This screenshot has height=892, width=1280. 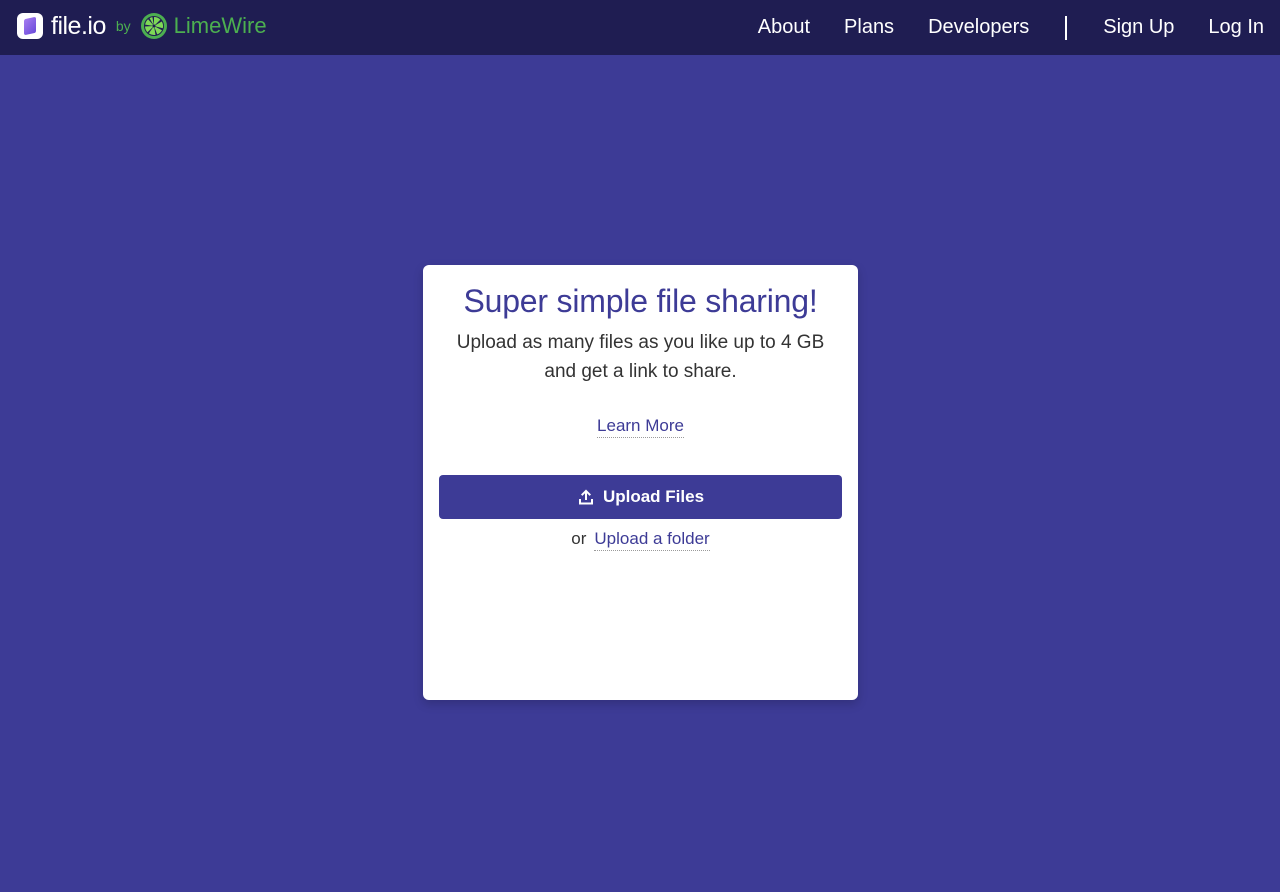 I want to click on limewire-logo-icon, so click(x=153, y=26).